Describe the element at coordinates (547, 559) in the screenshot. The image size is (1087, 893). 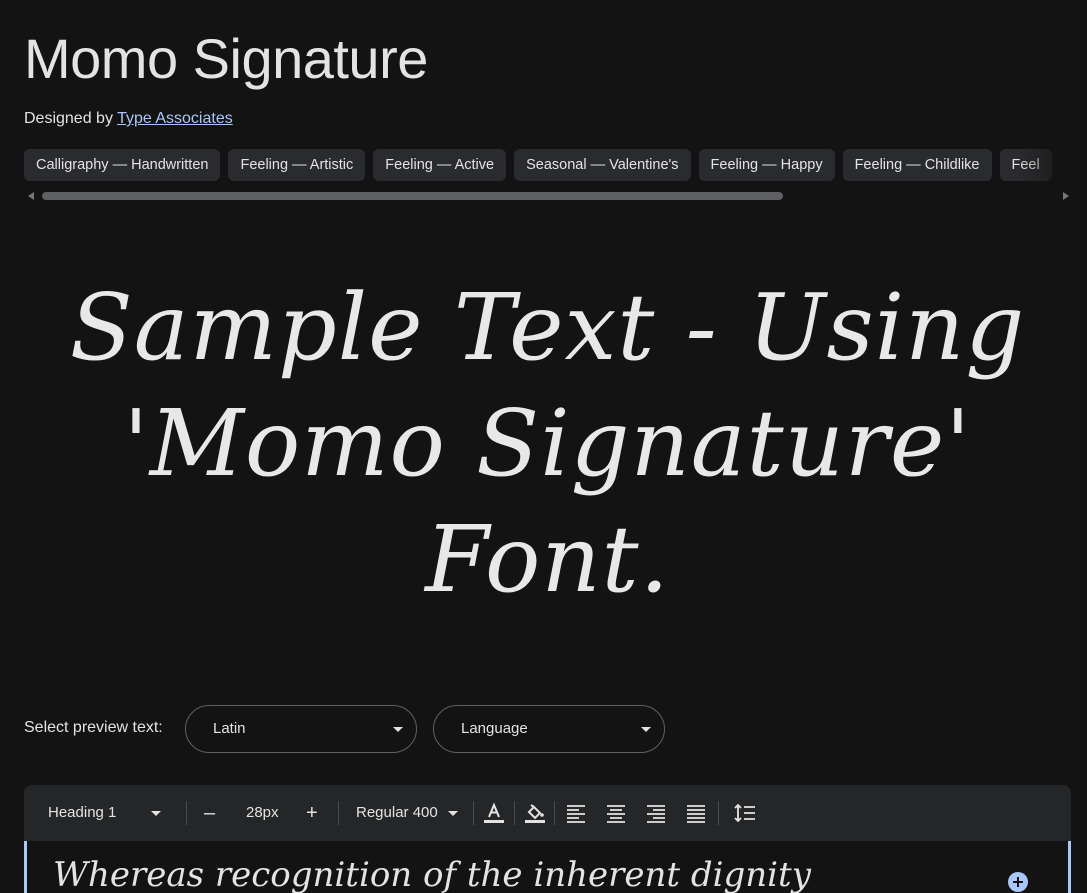
I see `preview-line: Font.` at that location.